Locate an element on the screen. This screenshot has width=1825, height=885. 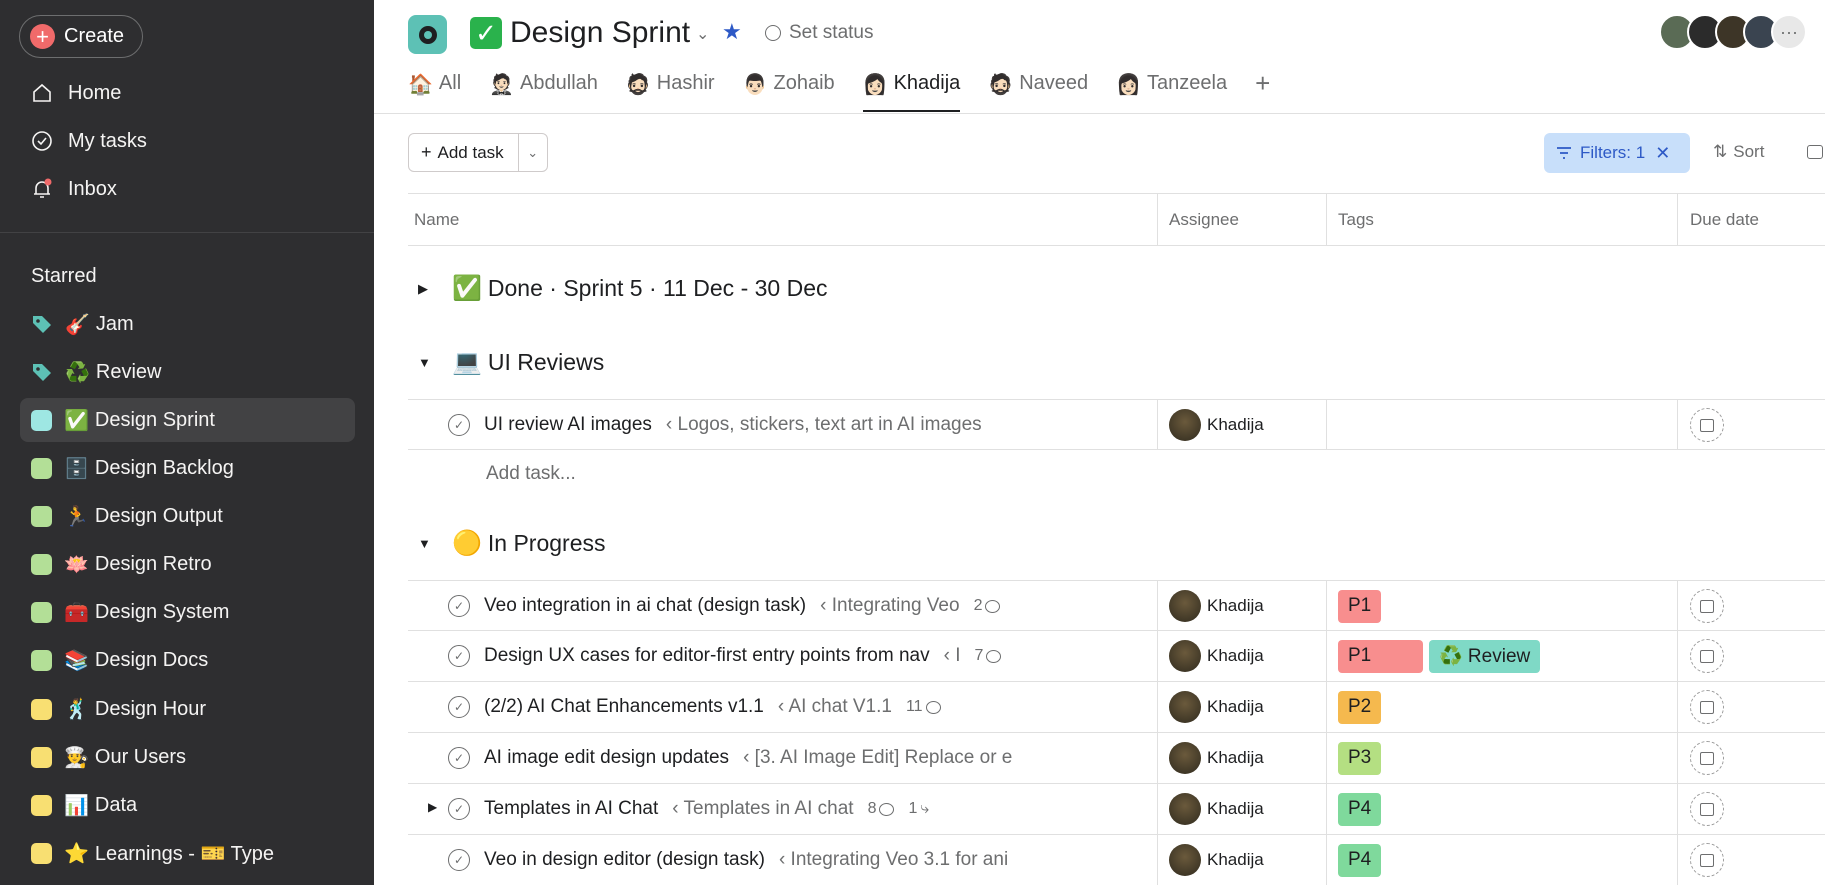
project-icon is located at coordinates (427, 34).